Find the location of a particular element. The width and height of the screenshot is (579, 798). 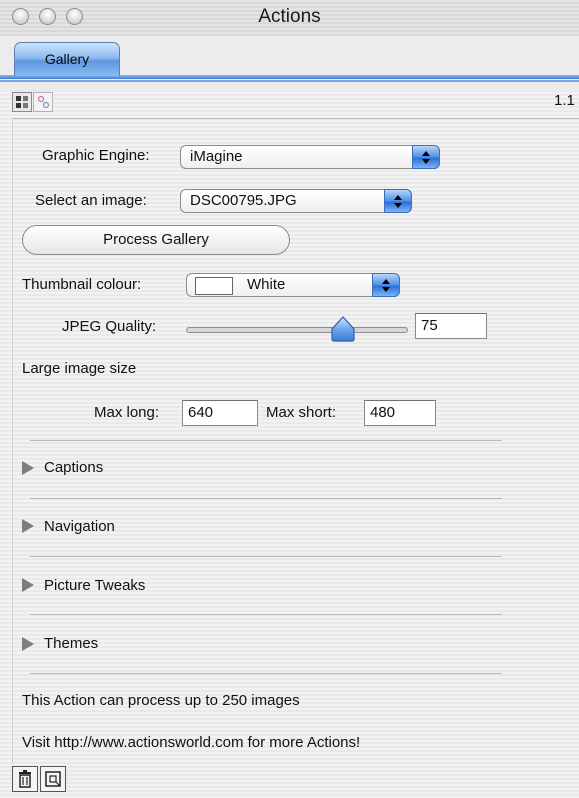

max-long-field: 640 is located at coordinates (220, 413).